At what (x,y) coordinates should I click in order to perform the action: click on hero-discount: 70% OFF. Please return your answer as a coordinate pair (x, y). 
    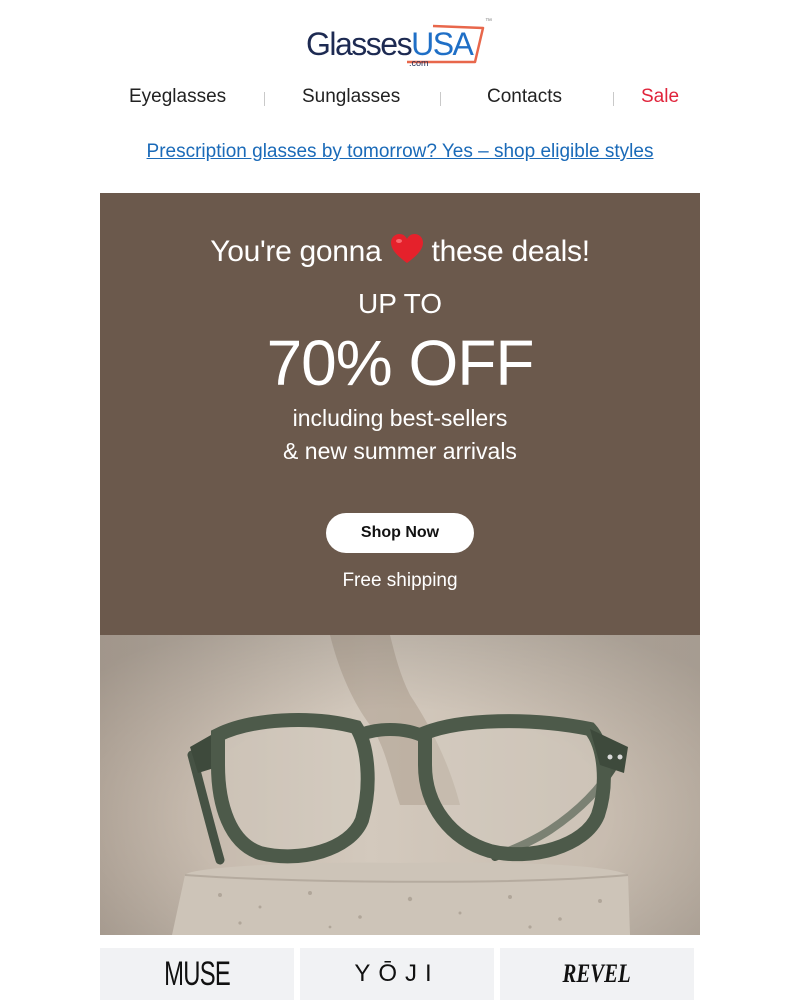
    Looking at the image, I should click on (400, 363).